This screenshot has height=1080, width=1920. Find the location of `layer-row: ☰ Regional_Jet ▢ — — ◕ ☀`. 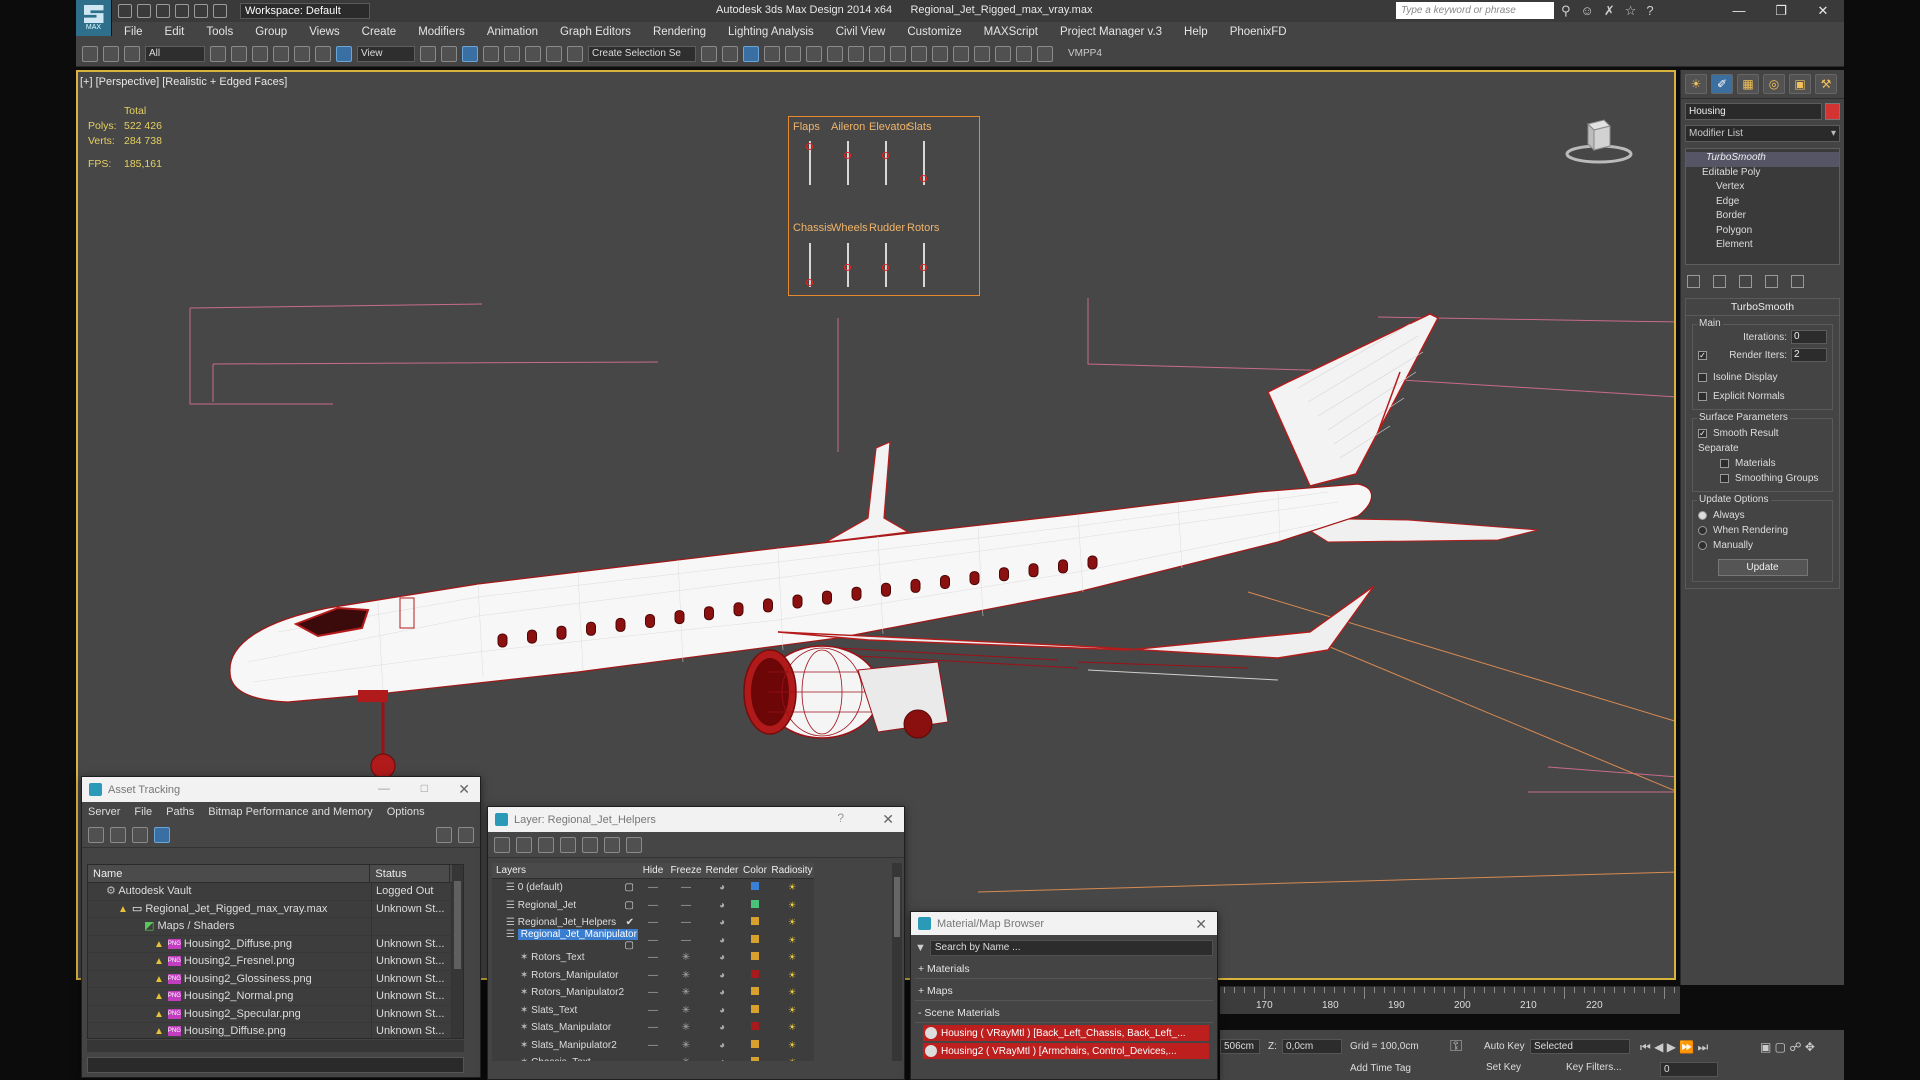

layer-row: ☰ Regional_Jet ▢ — — ◕ ☀ is located at coordinates (653, 906).